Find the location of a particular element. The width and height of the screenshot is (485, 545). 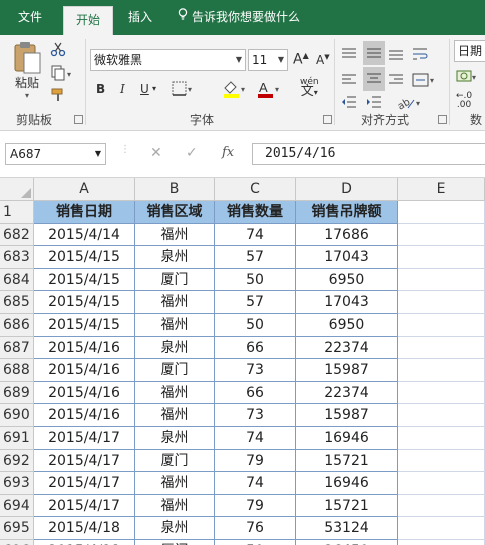

row-header: 692 is located at coordinates (17, 461).